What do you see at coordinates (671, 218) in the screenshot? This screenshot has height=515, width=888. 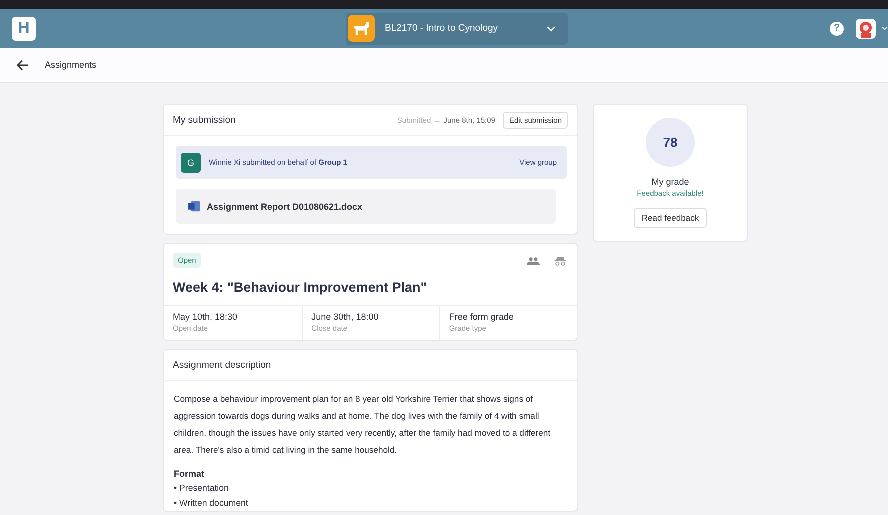 I see `read-feedback-button: Read feedback` at bounding box center [671, 218].